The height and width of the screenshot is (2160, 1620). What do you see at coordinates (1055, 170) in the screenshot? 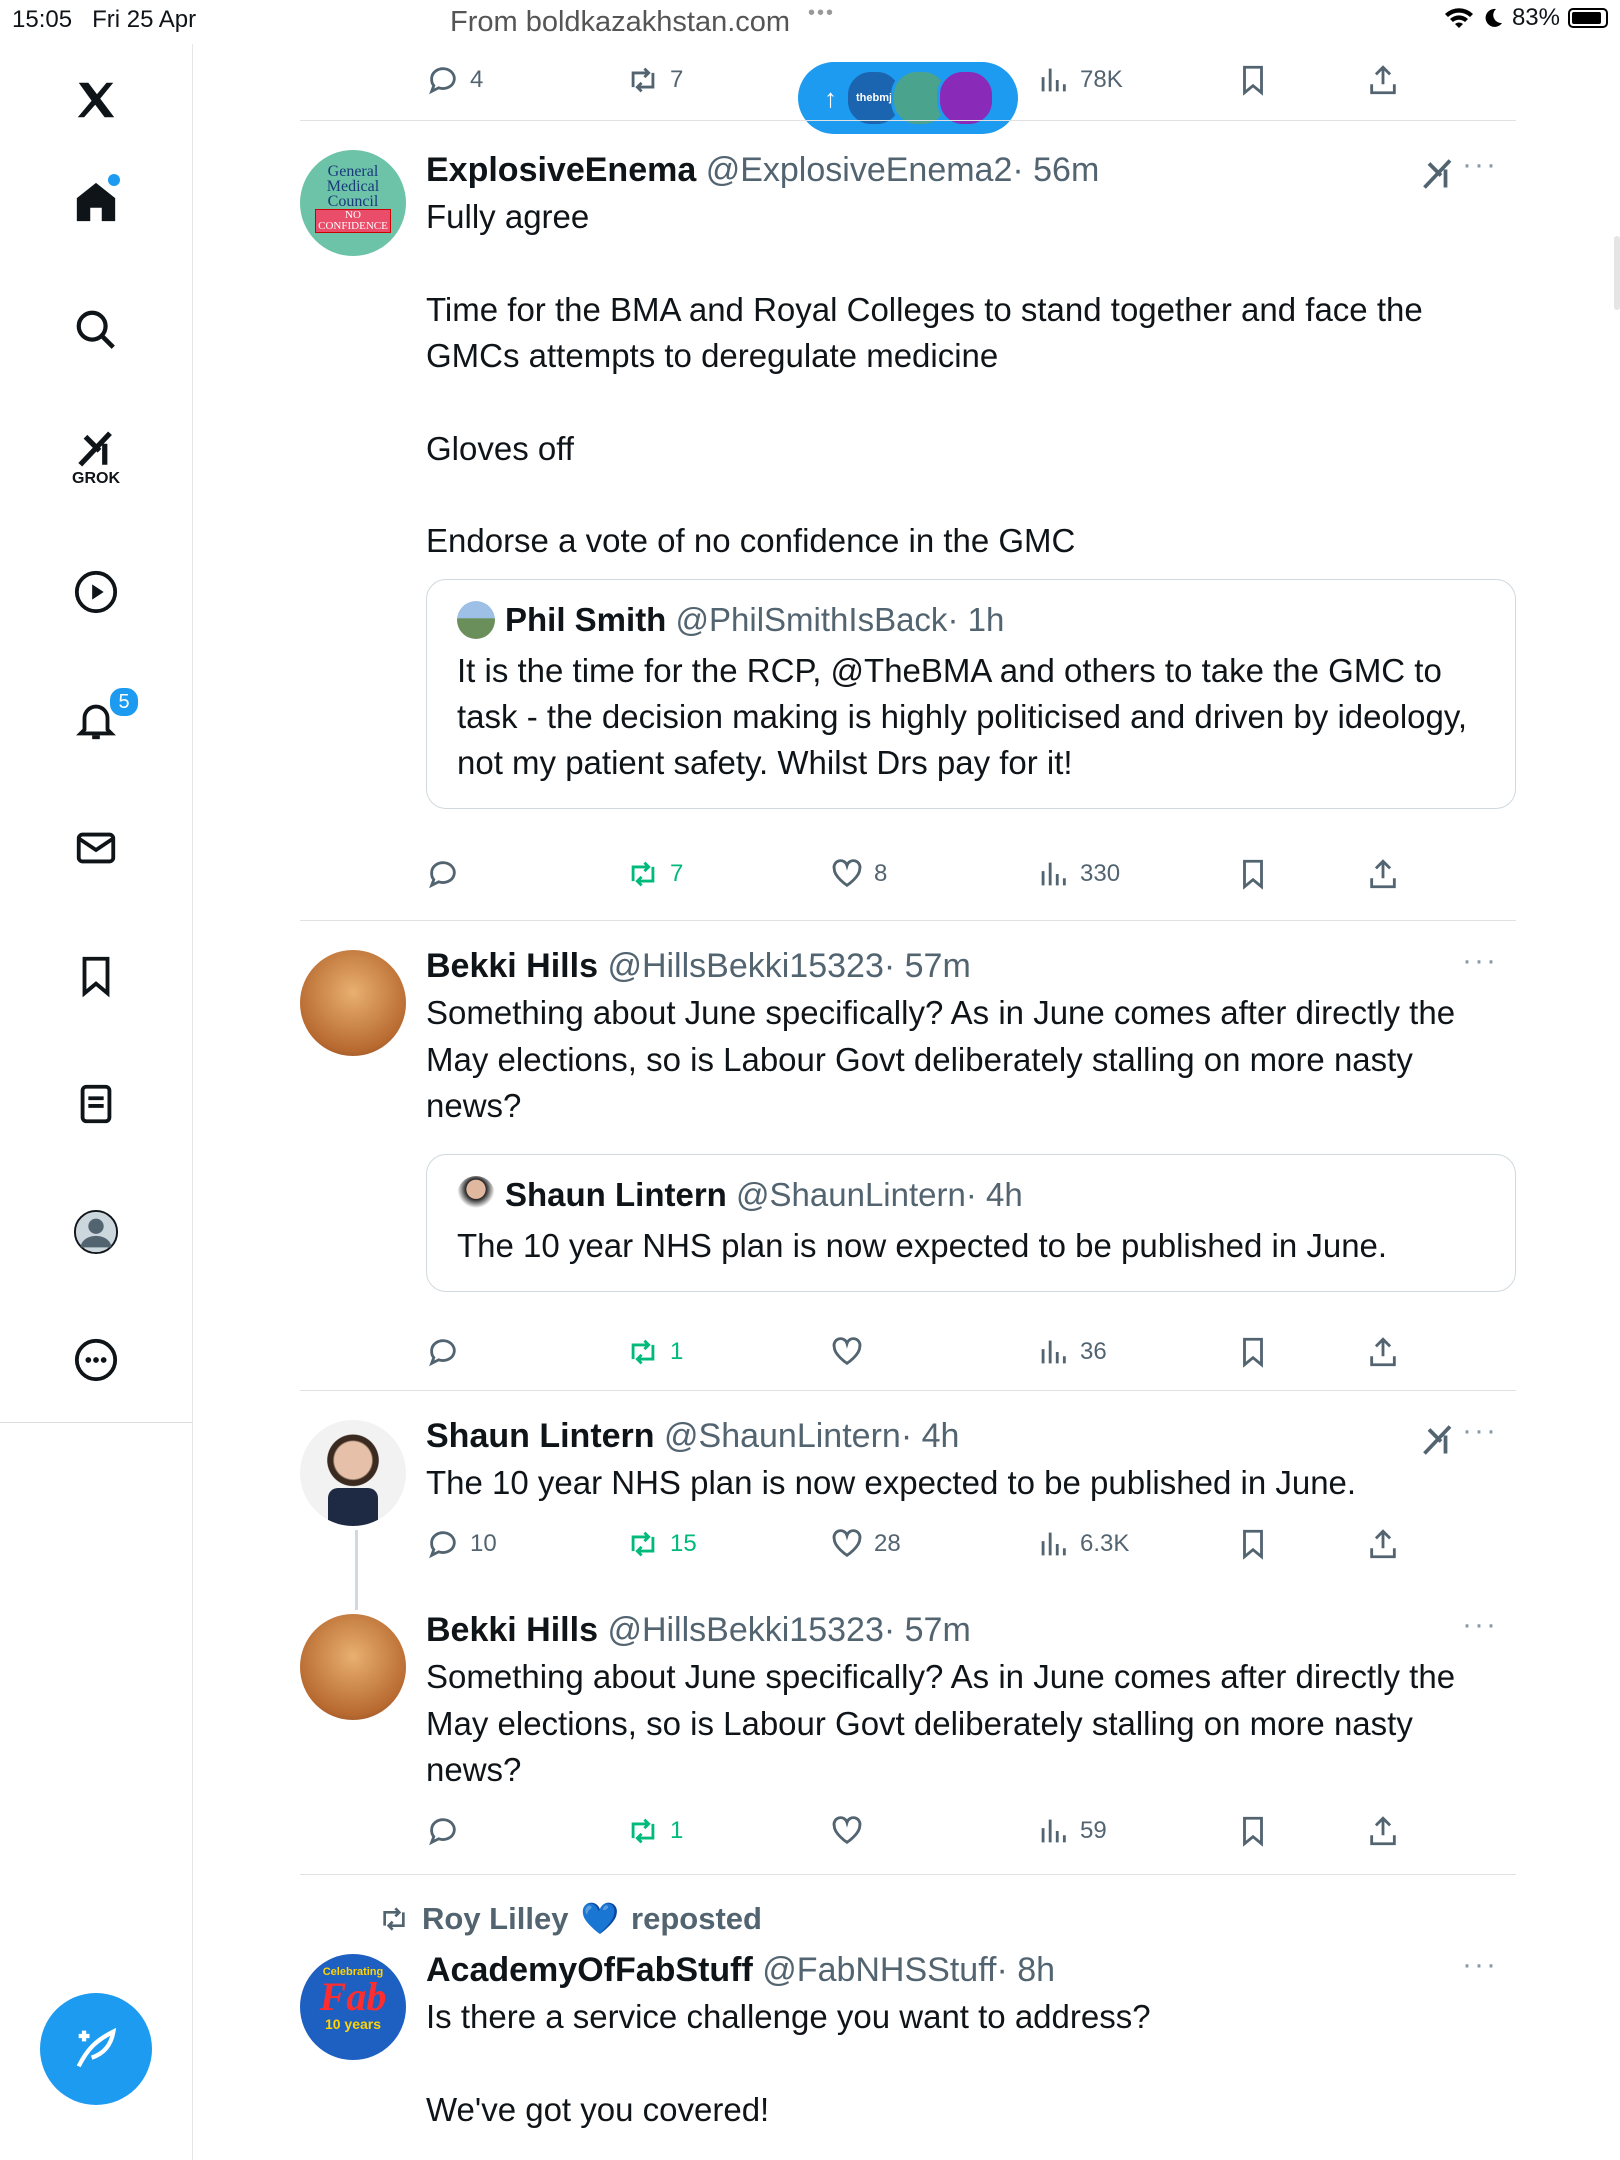
I see `timestamp: · 56m` at bounding box center [1055, 170].